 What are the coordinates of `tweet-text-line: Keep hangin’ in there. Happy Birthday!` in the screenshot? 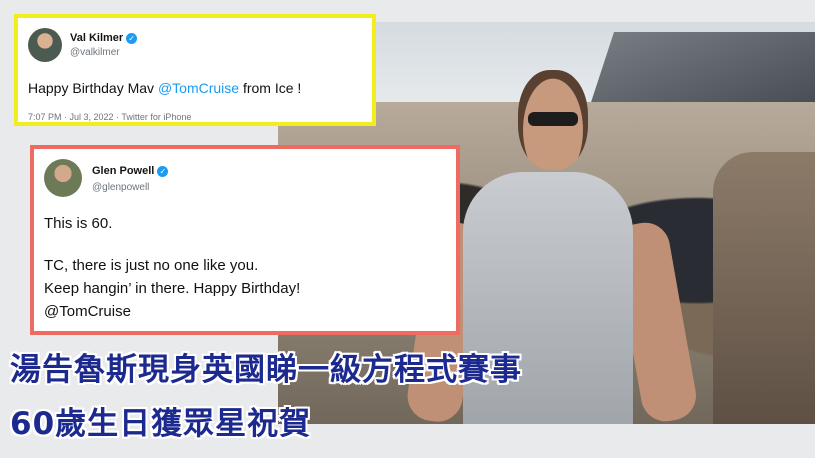 It's located at (172, 288).